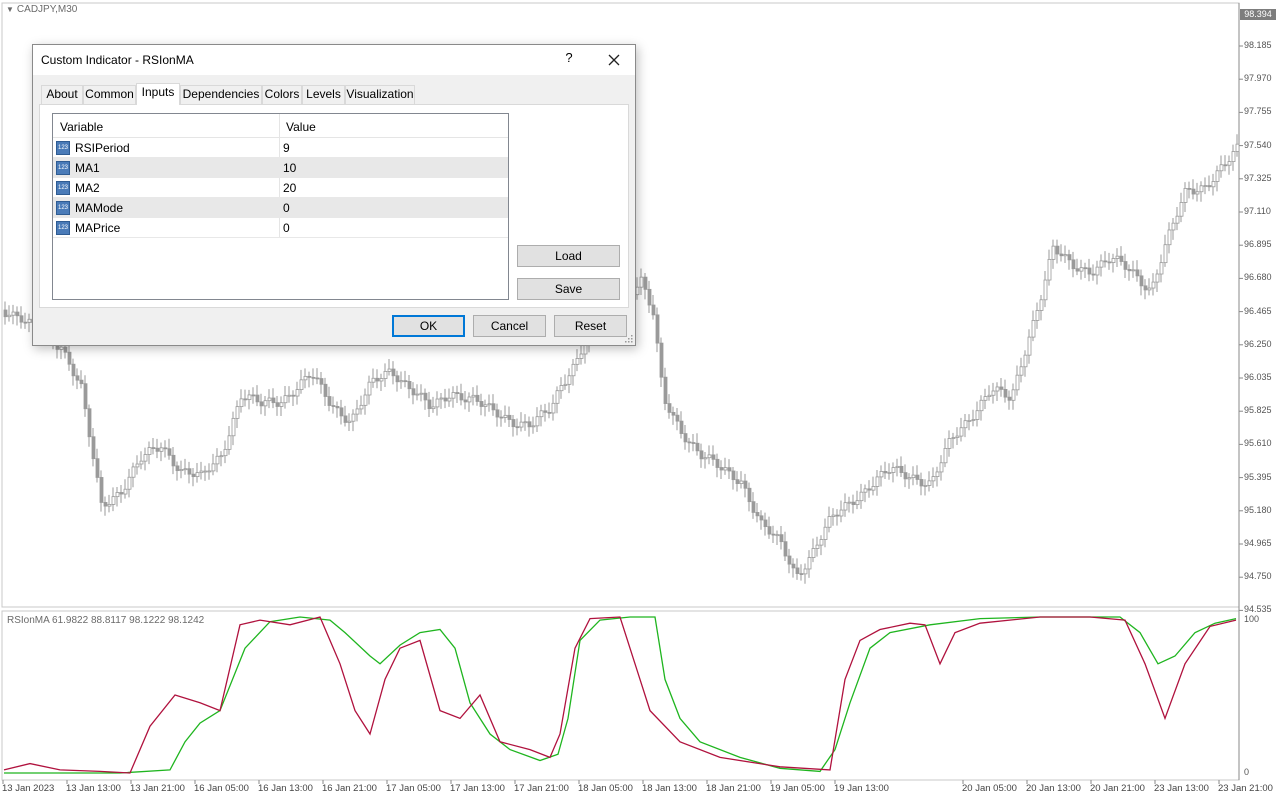  What do you see at coordinates (1258, 509) in the screenshot?
I see `price-axis-label: 95.180` at bounding box center [1258, 509].